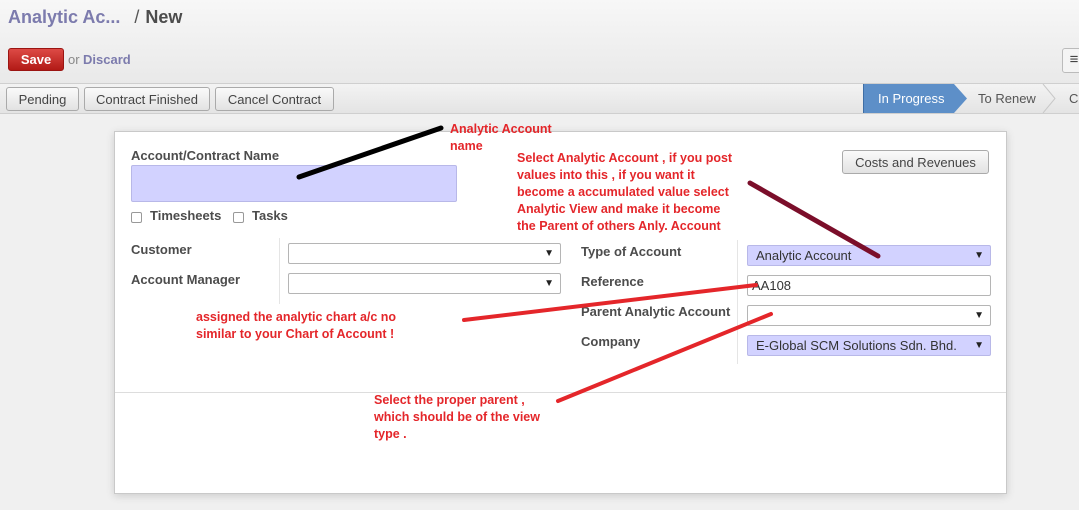 The width and height of the screenshot is (1079, 510). Describe the element at coordinates (560, 392) in the screenshot. I see `section-divider` at that location.